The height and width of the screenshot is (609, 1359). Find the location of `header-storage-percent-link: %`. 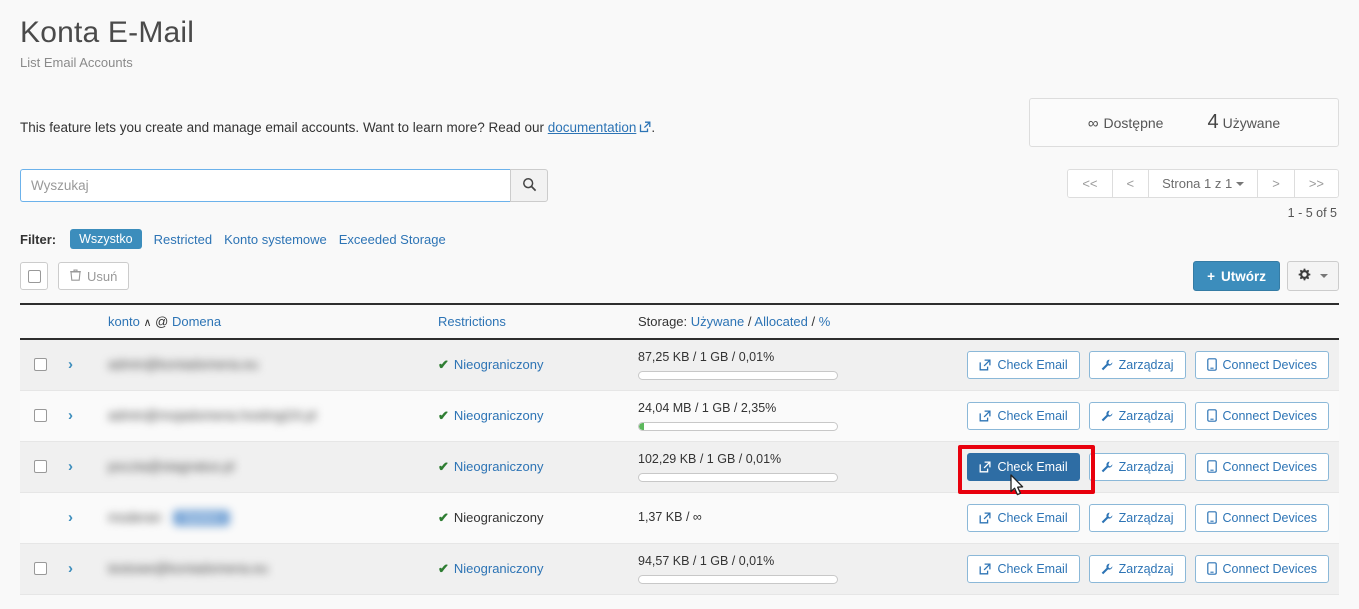

header-storage-percent-link: % is located at coordinates (825, 321).